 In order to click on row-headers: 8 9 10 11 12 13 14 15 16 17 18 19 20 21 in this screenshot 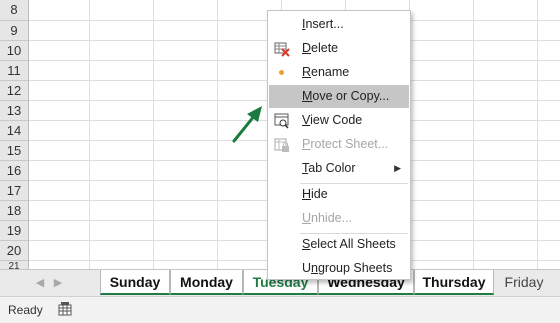, I will do `click(14, 134)`.